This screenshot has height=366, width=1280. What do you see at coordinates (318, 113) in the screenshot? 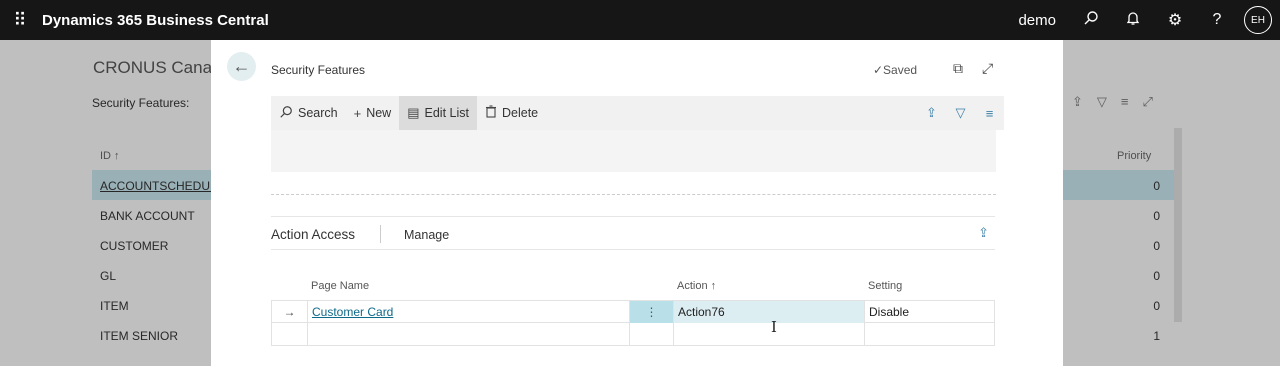
I see `search-label: Search` at bounding box center [318, 113].